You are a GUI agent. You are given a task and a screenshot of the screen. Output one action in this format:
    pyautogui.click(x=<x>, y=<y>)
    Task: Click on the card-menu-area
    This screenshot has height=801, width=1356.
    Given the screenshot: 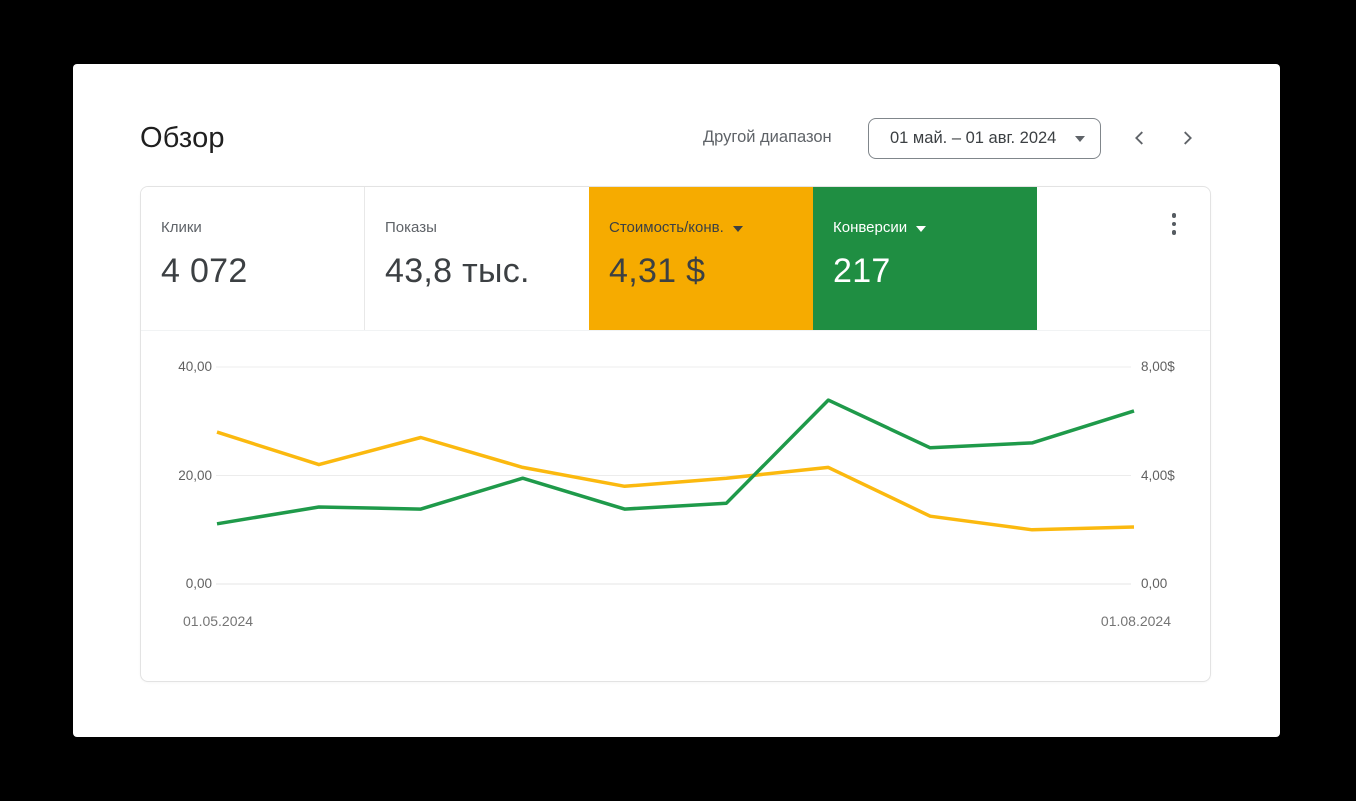 What is the action you would take?
    pyautogui.click(x=1123, y=258)
    